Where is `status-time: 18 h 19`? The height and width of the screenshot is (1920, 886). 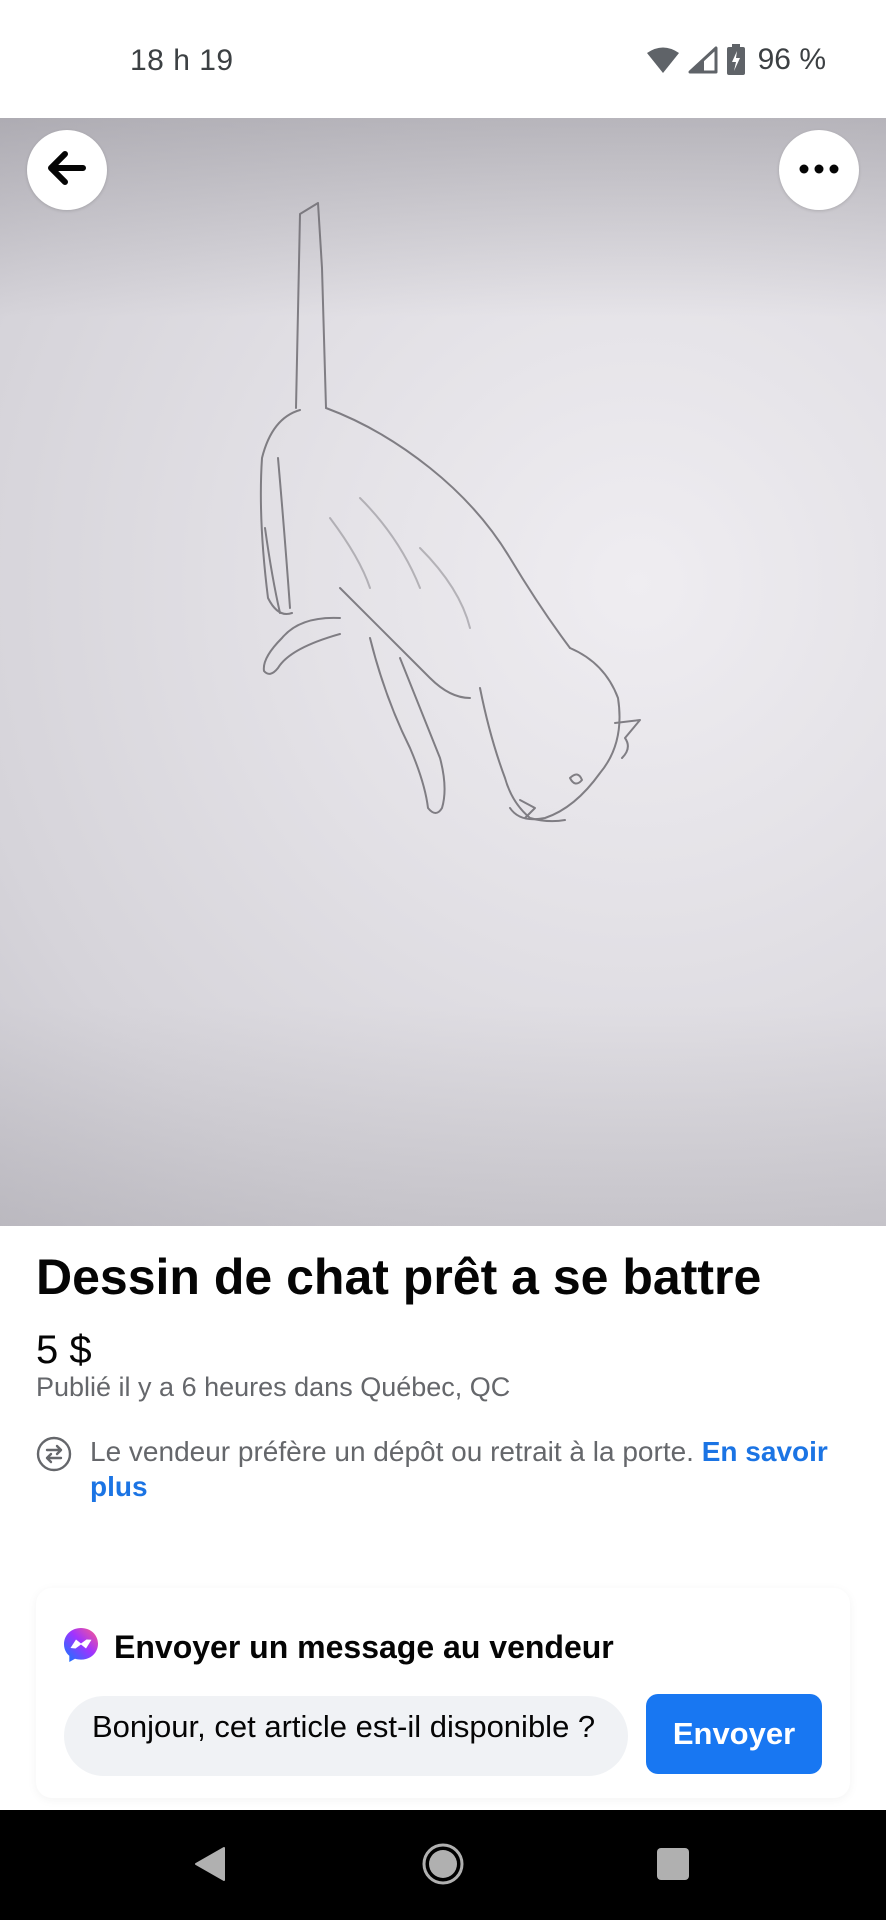
status-time: 18 h 19 is located at coordinates (182, 60).